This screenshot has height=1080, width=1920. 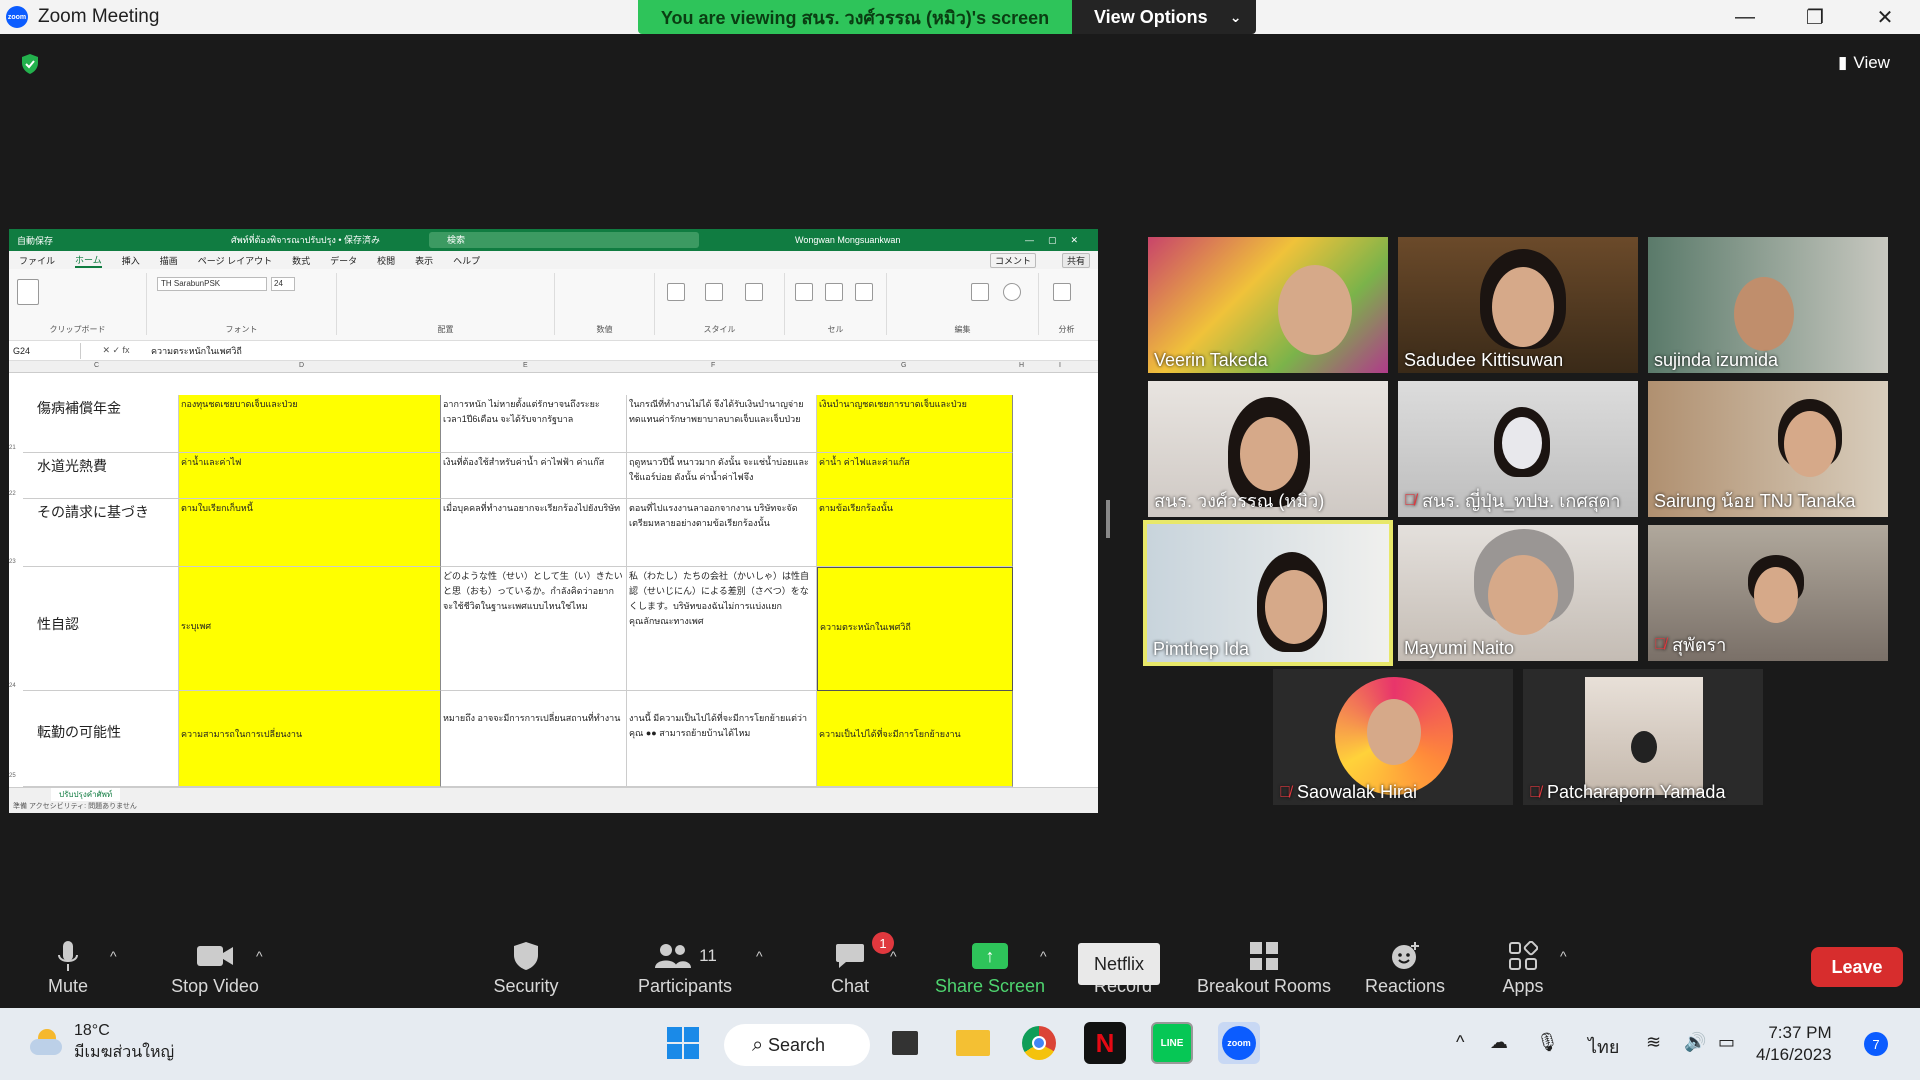 What do you see at coordinates (101, 424) in the screenshot?
I see `cell-c21: 傷病補償年金` at bounding box center [101, 424].